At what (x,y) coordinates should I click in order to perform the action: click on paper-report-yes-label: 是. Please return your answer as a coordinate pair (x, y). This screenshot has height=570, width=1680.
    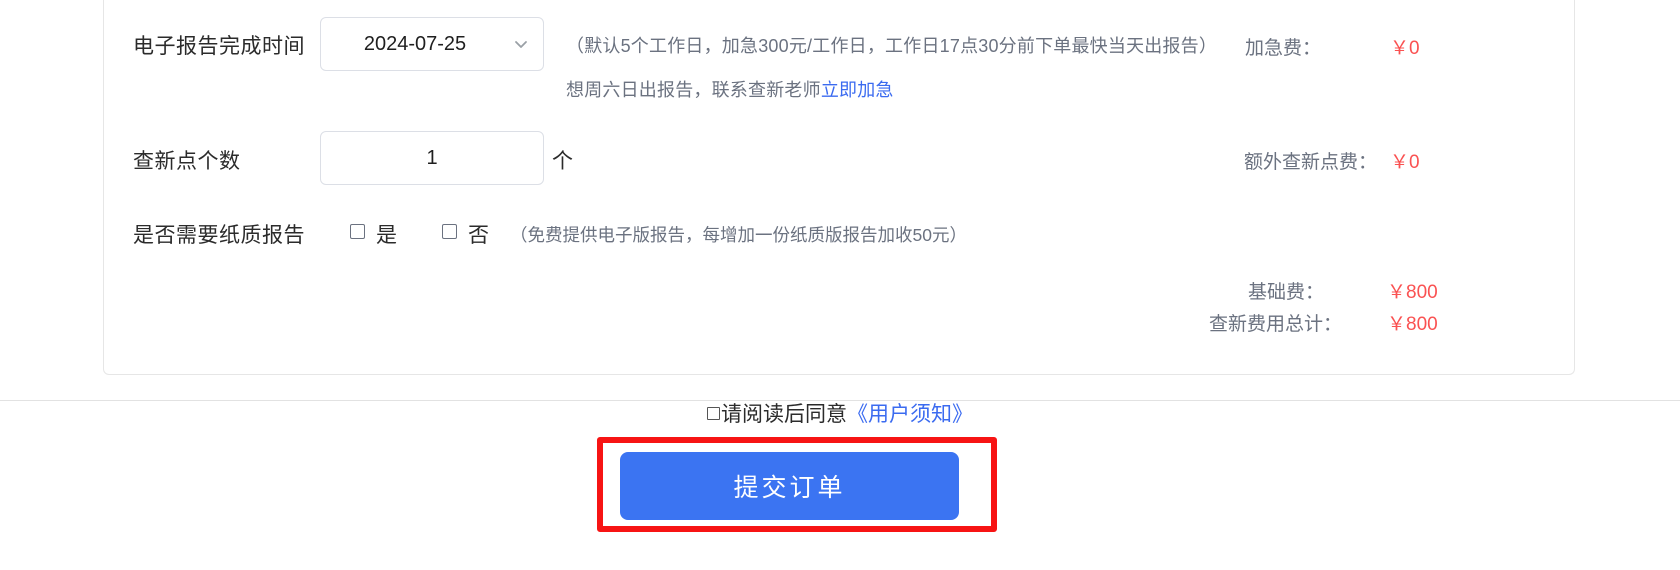
    Looking at the image, I should click on (386, 234).